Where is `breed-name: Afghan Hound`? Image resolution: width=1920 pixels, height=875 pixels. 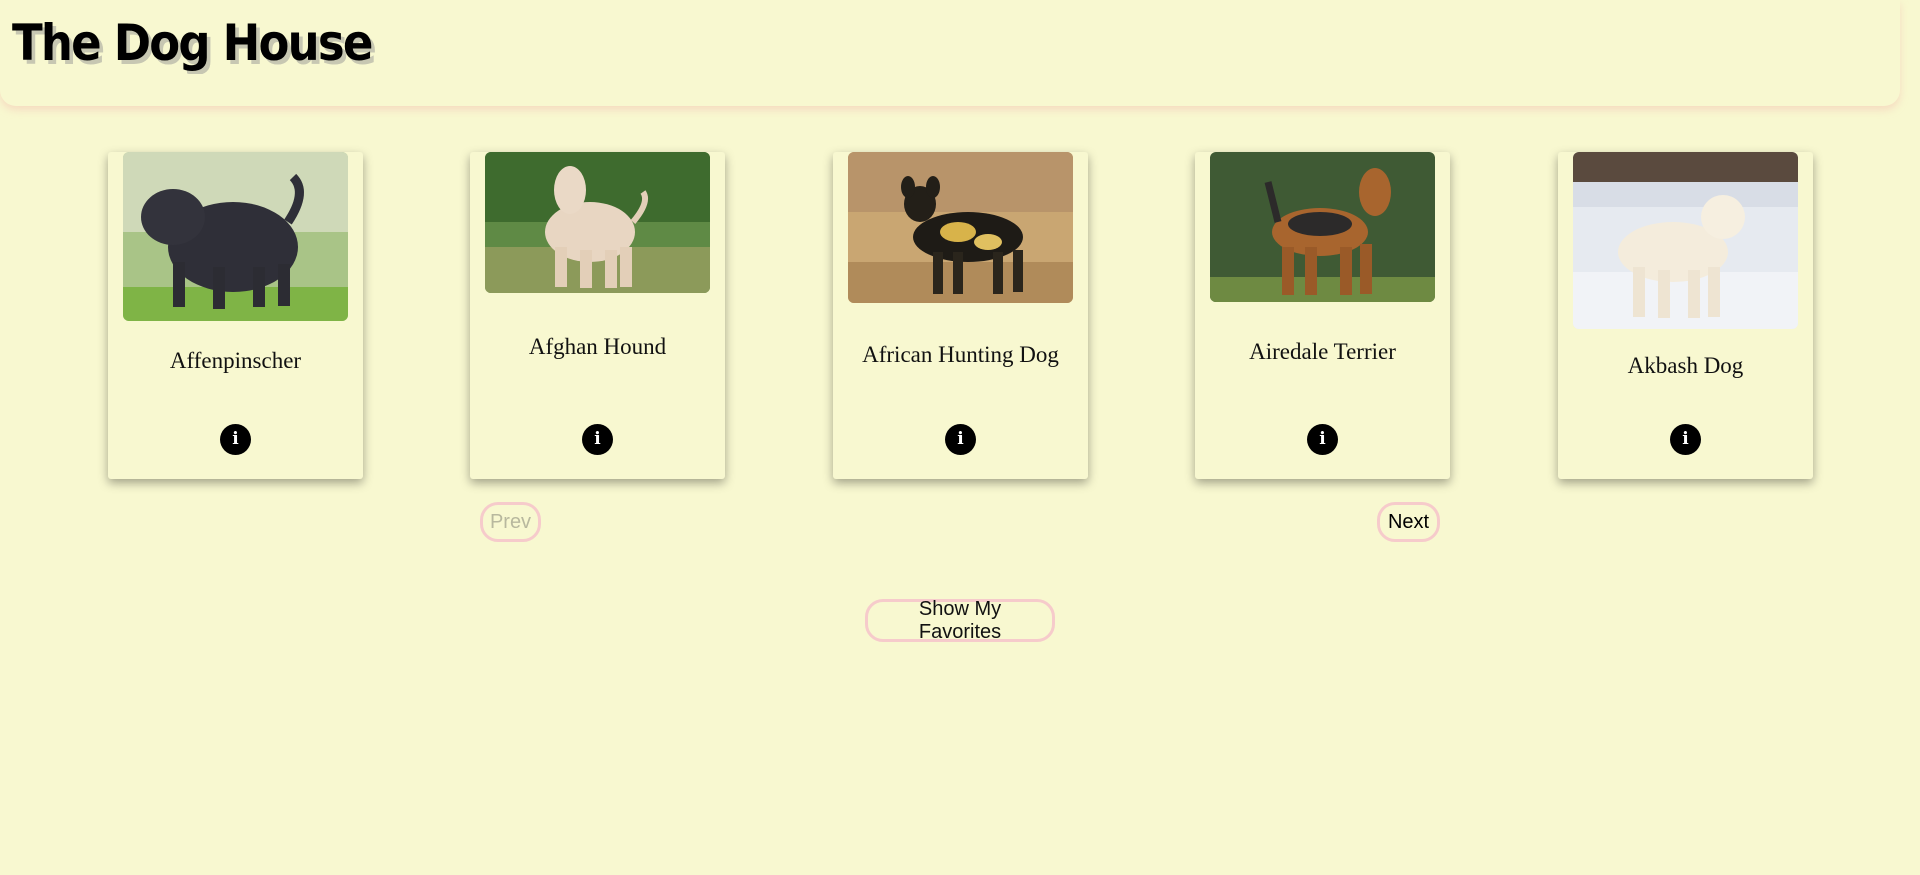 breed-name: Afghan Hound is located at coordinates (597, 346).